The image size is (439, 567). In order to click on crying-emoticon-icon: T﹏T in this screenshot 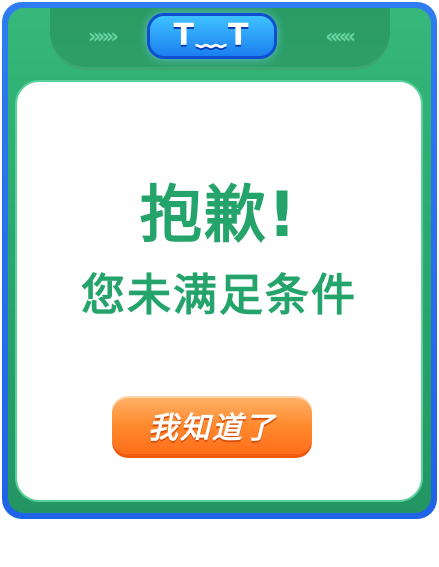, I will do `click(212, 35)`.